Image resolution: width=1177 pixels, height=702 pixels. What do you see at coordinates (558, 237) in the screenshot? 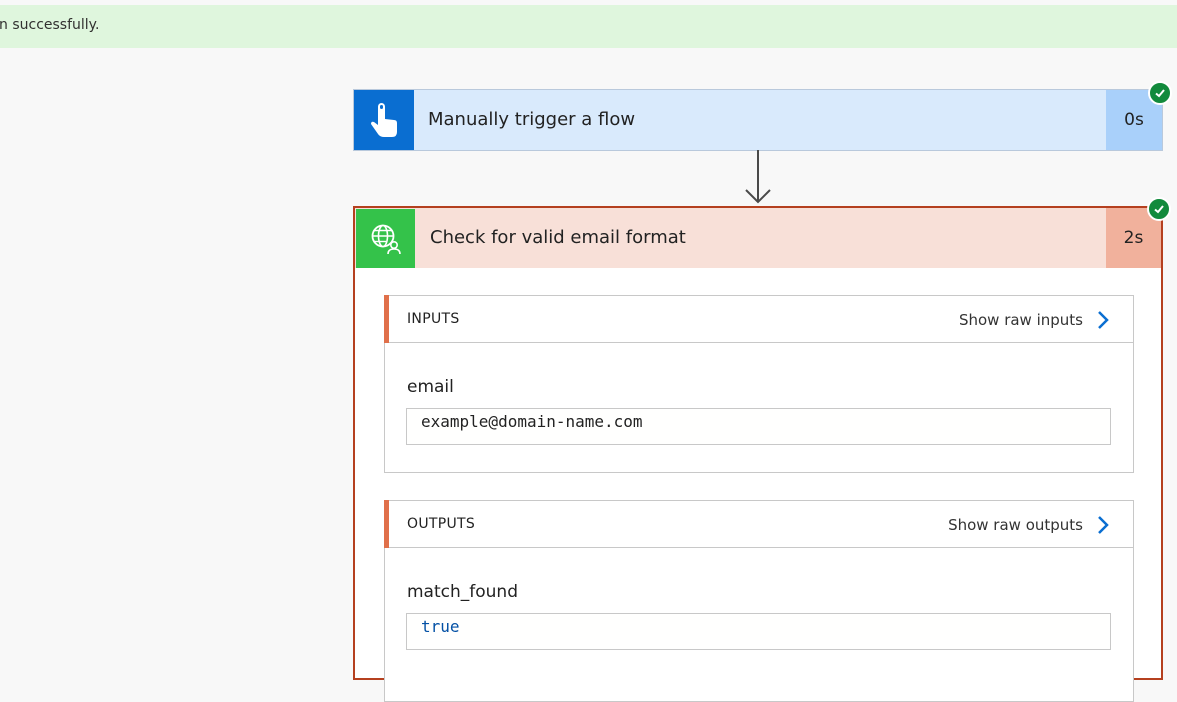
I see `action-title: Check for valid email format` at bounding box center [558, 237].